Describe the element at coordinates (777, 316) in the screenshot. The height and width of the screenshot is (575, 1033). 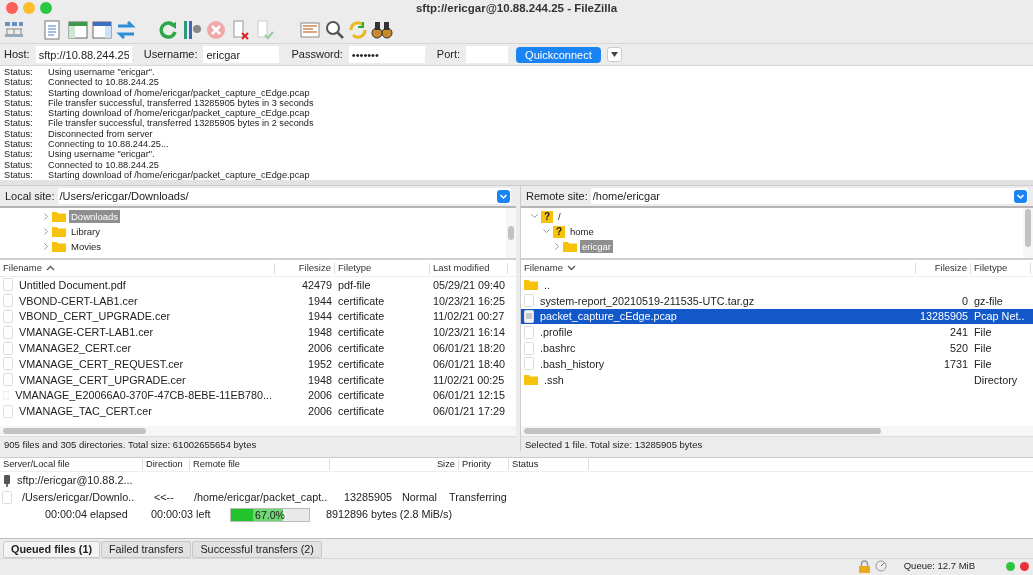
I see `file-row: packet_capture_cEdge.pcap 13285905 Pcap Net..` at that location.